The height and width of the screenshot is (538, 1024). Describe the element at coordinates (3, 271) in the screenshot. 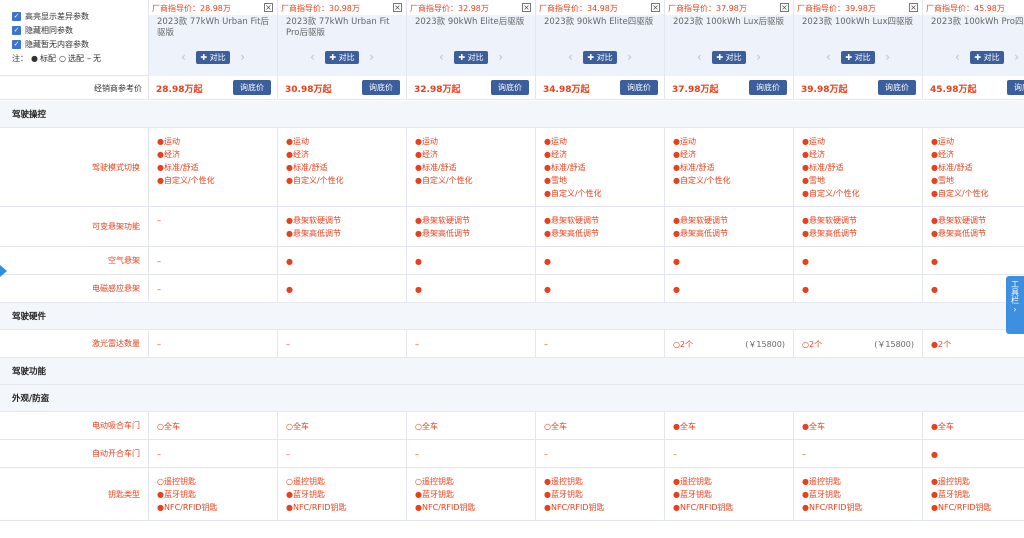

I see `side-arrow-icon` at that location.